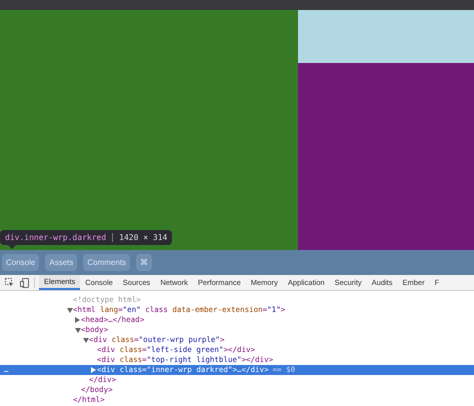 The height and width of the screenshot is (406, 474). Describe the element at coordinates (24, 283) in the screenshot. I see `device-icon` at that location.